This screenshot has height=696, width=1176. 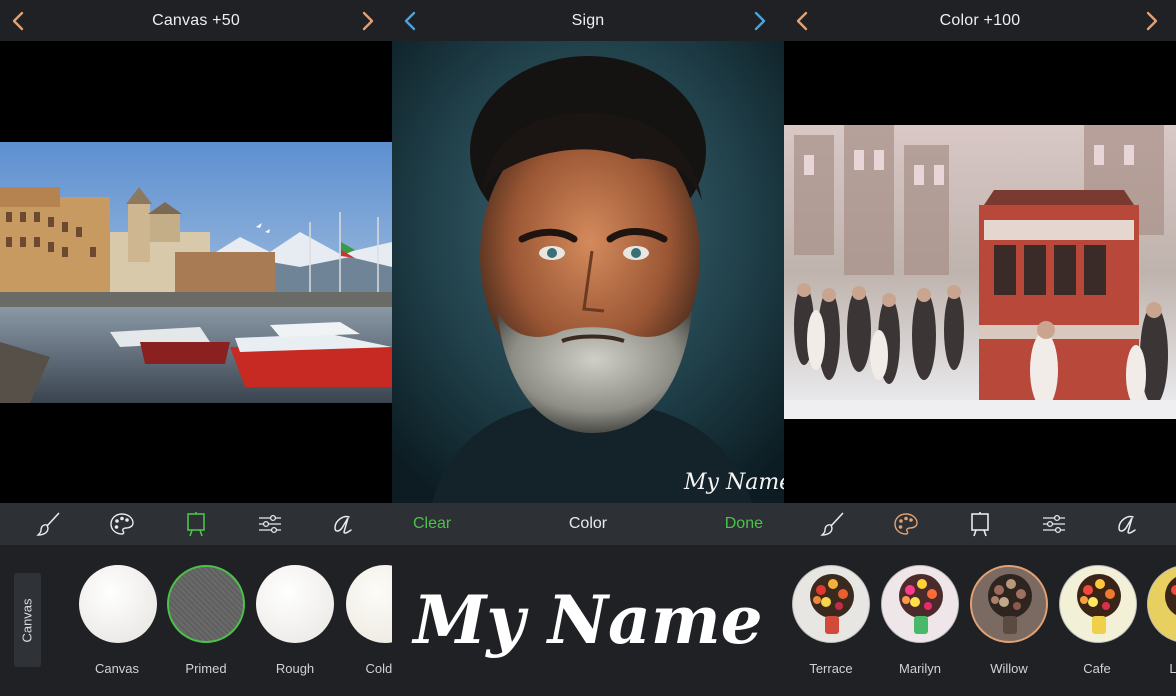 I want to click on color-option-willow, so click(x=1009, y=604).